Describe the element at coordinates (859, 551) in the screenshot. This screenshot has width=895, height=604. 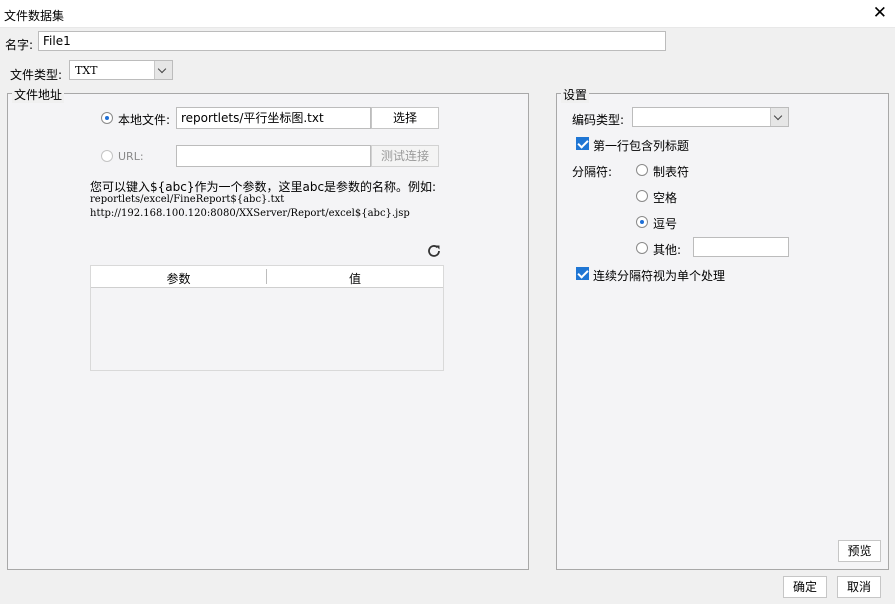
I see `preview-button: 预览` at that location.